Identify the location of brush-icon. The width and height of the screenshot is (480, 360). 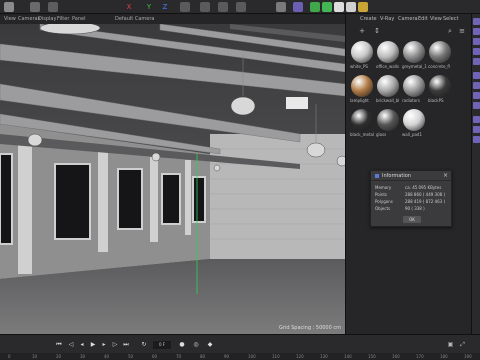
(476, 129).